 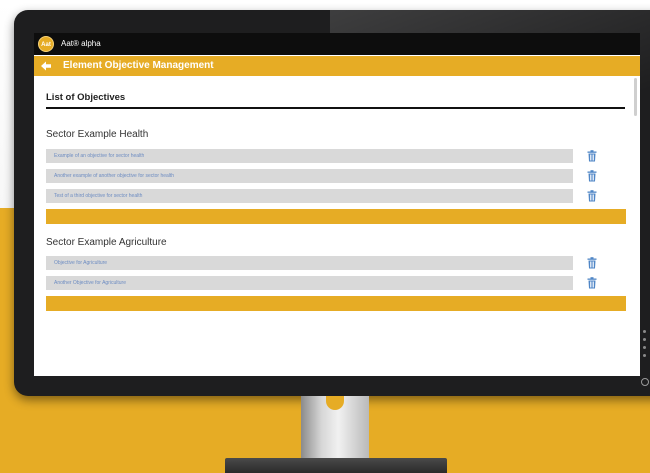 What do you see at coordinates (106, 242) in the screenshot?
I see `sector-title-agriculture: Sector Example Agriculture` at bounding box center [106, 242].